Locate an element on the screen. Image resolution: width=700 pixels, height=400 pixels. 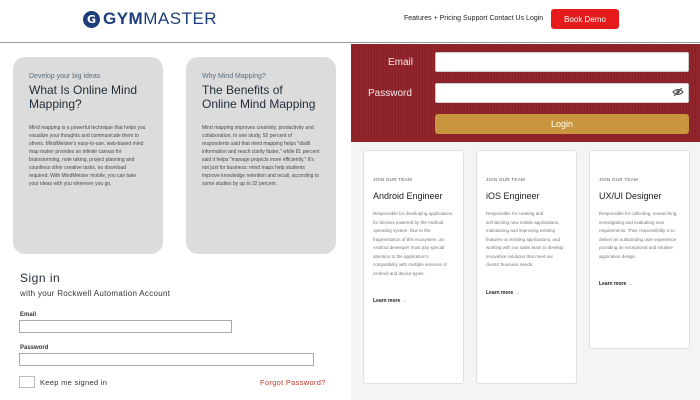
card-kicker: Why Mind Mapping? is located at coordinates (234, 76).